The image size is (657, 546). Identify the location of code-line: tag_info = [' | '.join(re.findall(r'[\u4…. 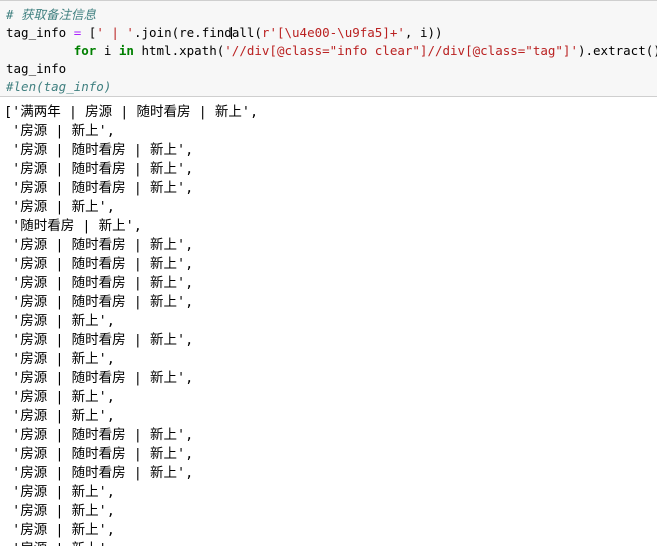
(331, 33).